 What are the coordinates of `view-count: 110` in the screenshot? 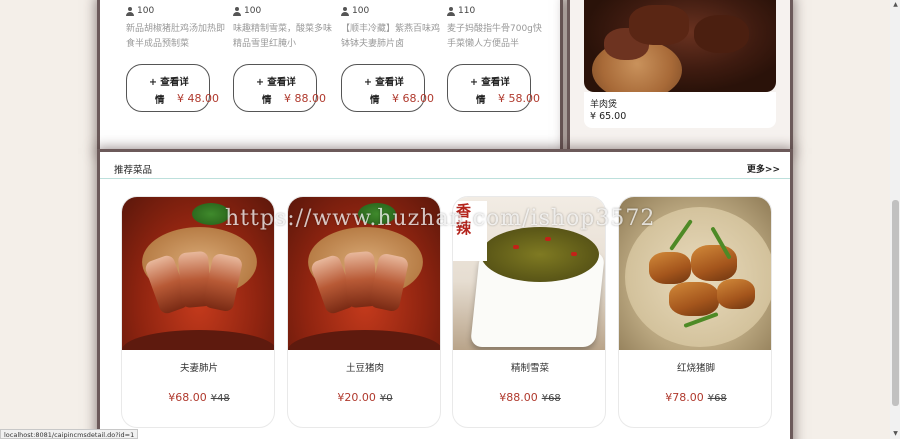 It's located at (461, 11).